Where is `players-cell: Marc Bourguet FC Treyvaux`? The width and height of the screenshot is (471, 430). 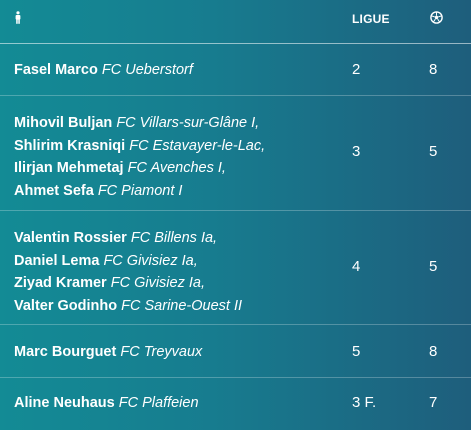 players-cell: Marc Bourguet FC Treyvaux is located at coordinates (108, 352).